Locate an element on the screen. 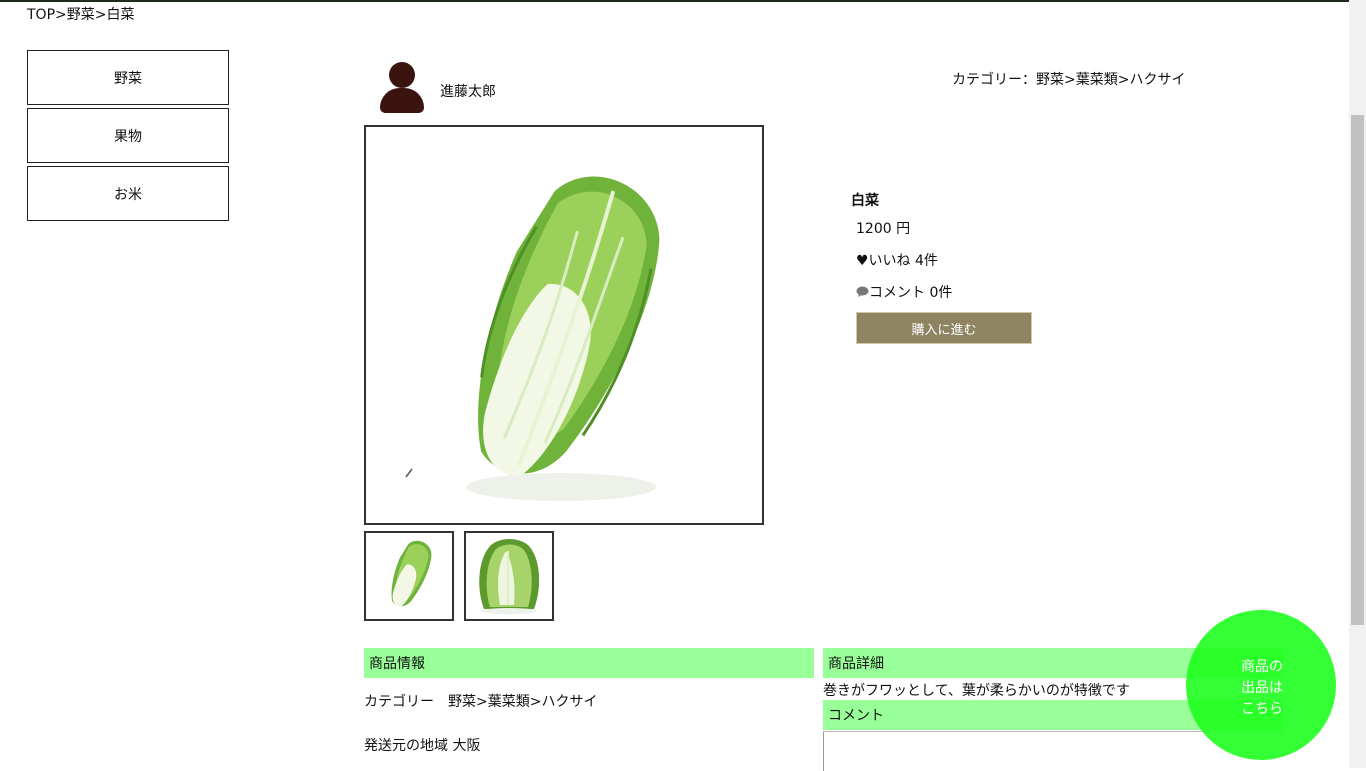 The width and height of the screenshot is (1366, 771). category-path: カテゴリー：野菜>葉菜類>ハクサイ is located at coordinates (1069, 80).